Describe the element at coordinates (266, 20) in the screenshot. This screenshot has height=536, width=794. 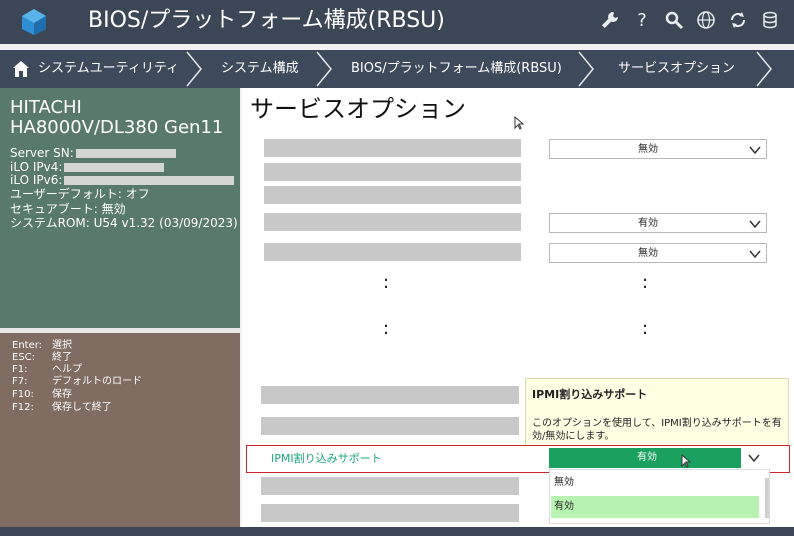
I see `app-title: BIOS/プラットフォーム構成(RBSU)` at that location.